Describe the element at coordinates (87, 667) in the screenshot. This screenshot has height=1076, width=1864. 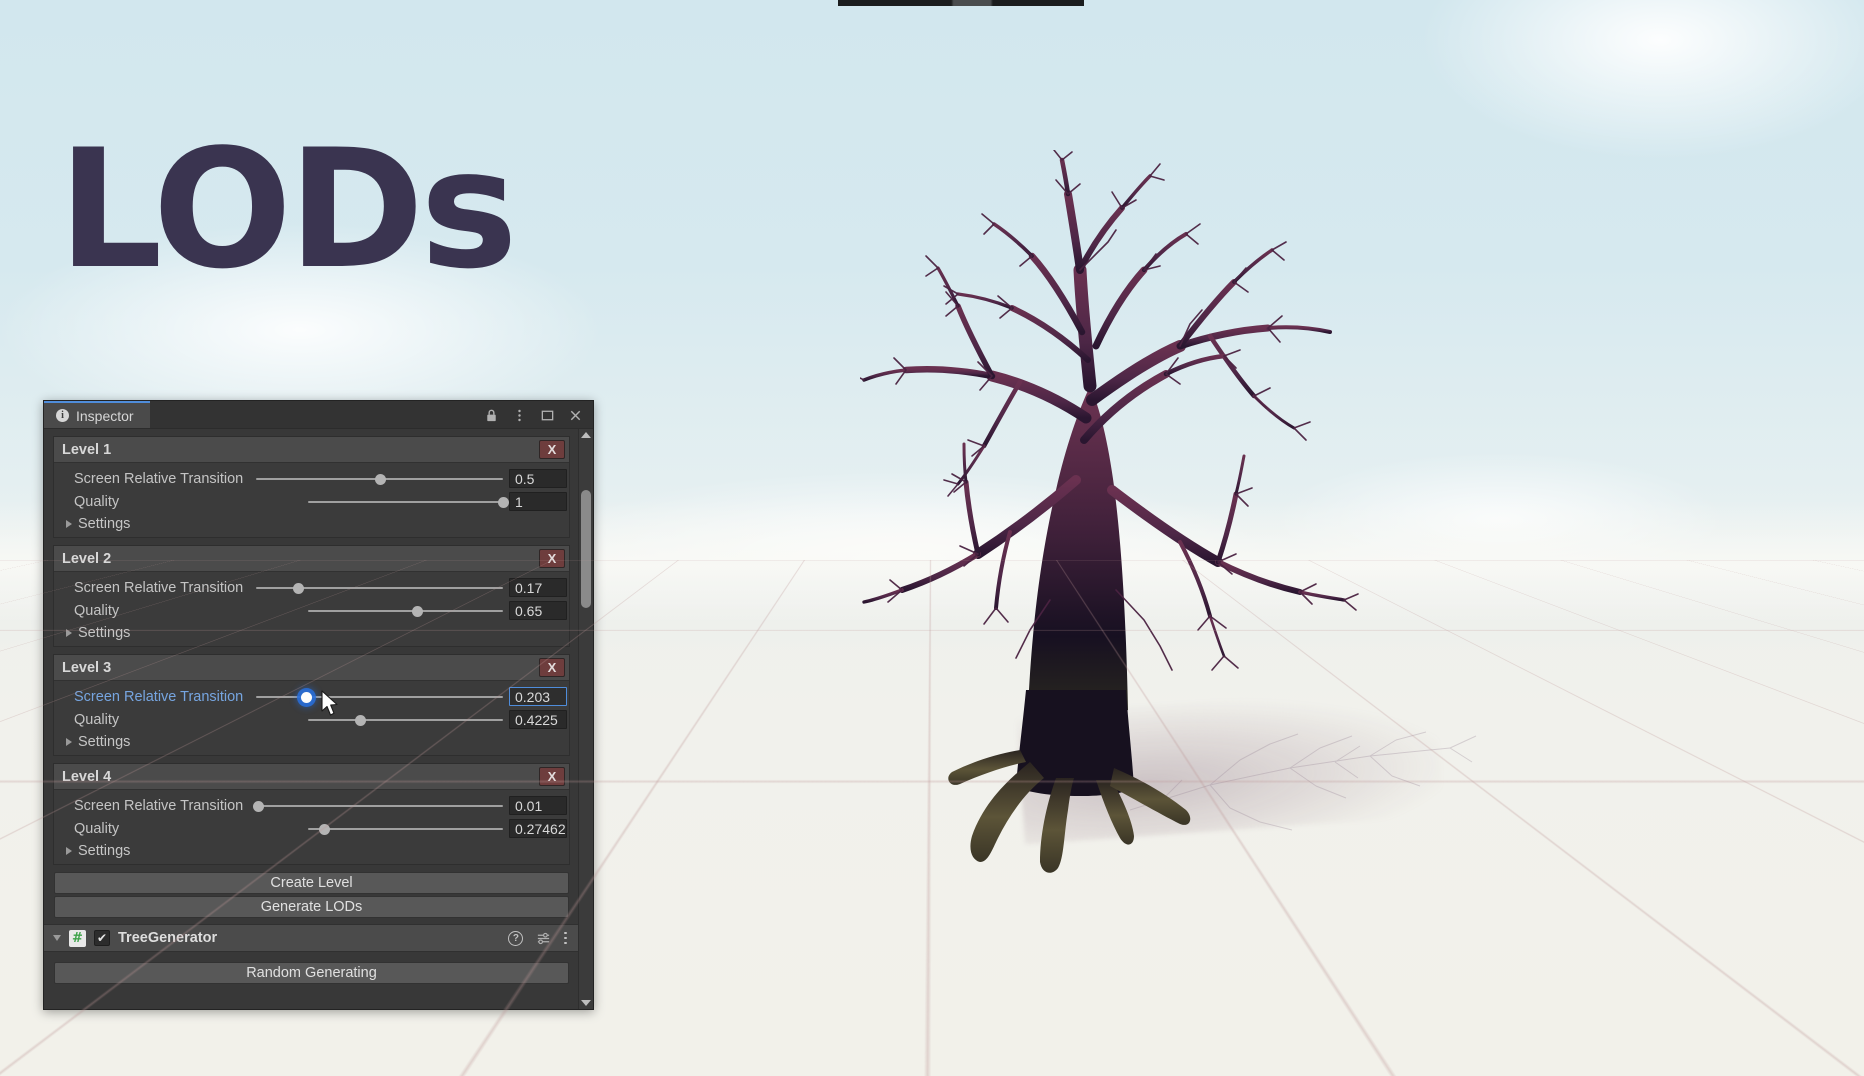
I see `lod-level-title: Level 3` at that location.